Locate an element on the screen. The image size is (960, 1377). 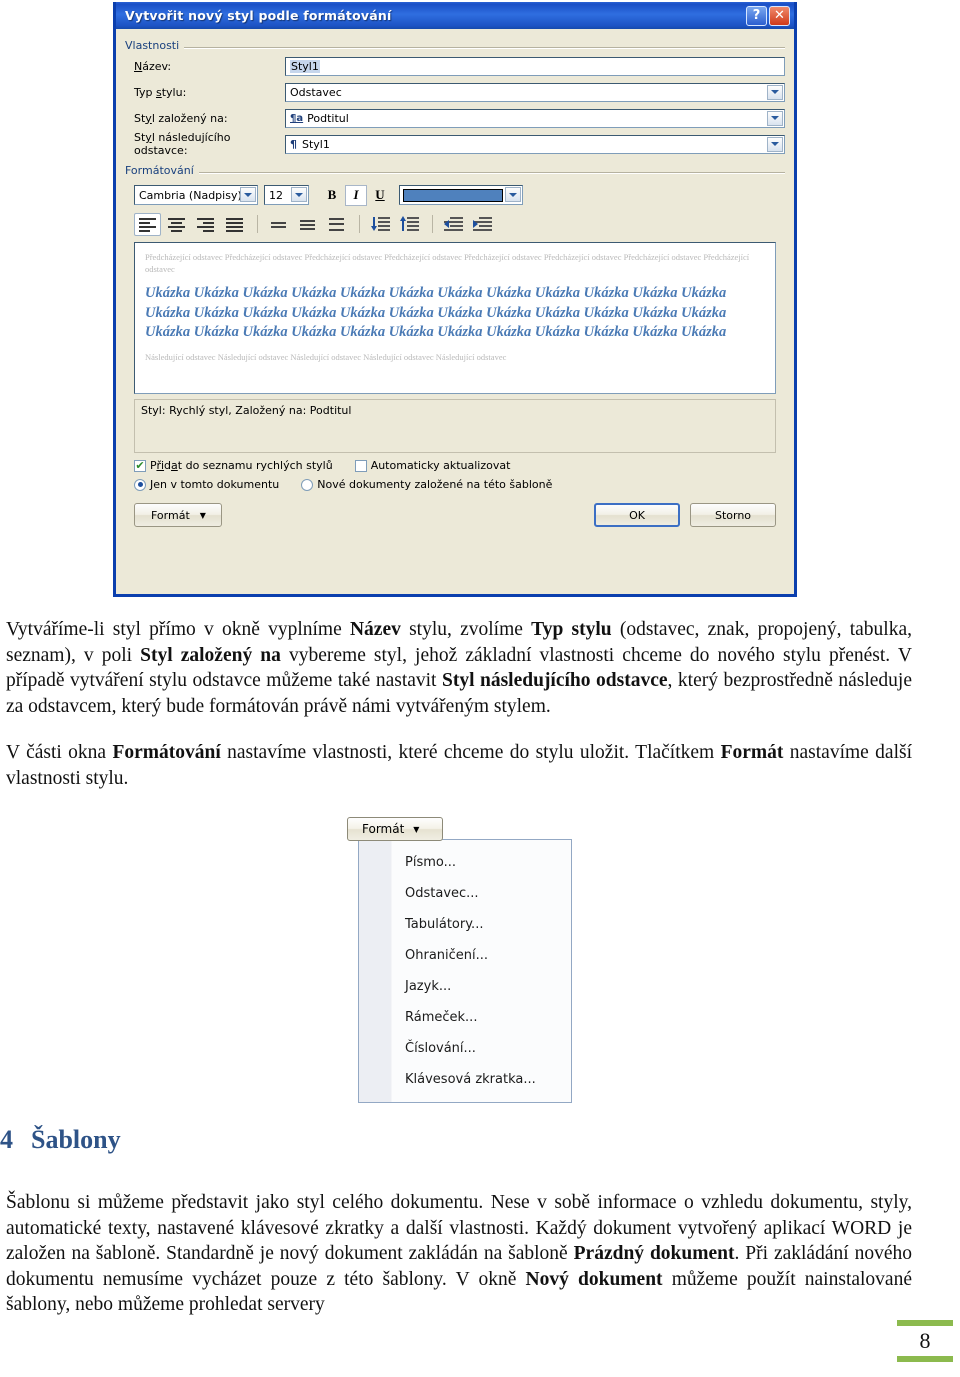
formatting-group: Formátování is located at coordinates (455, 170).